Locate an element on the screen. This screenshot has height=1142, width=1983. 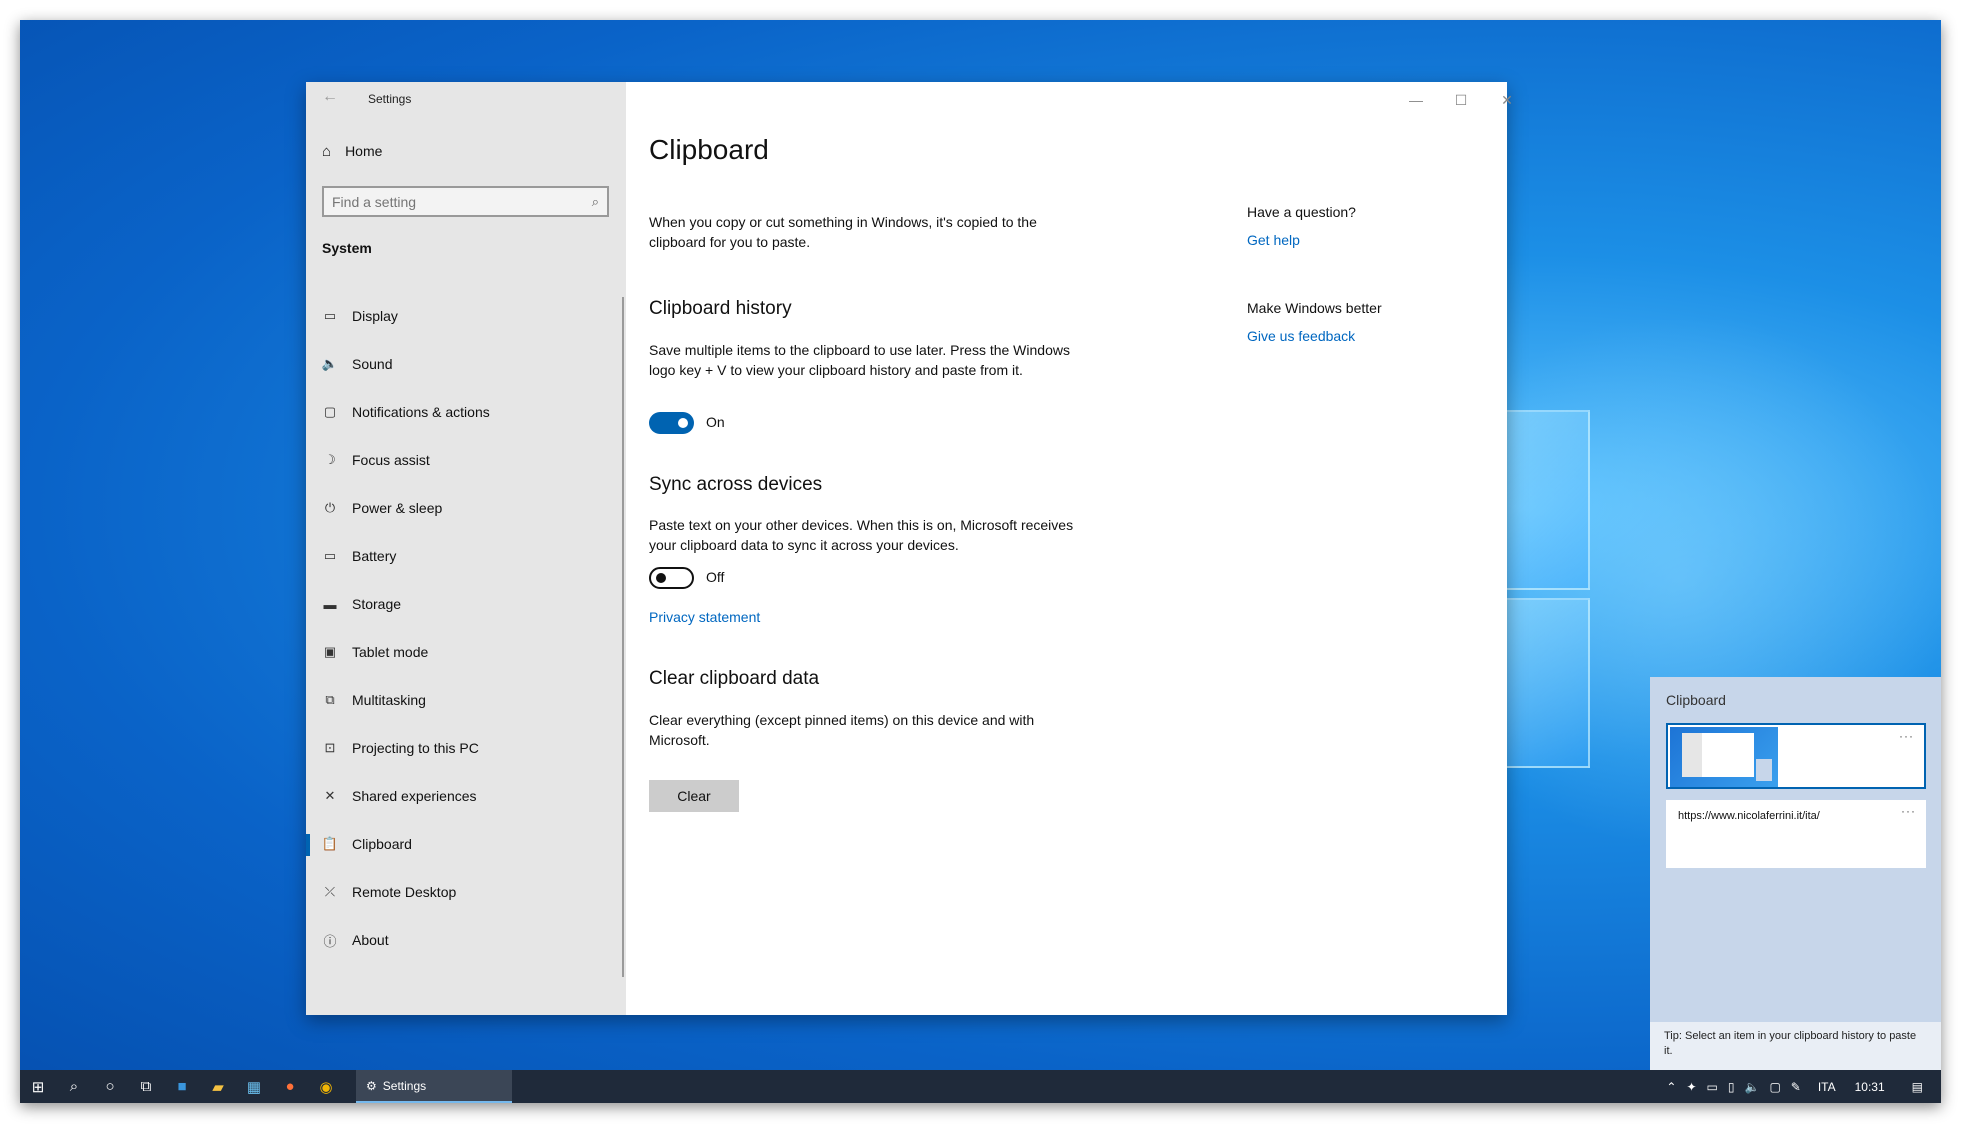
clear-button: Clear is located at coordinates (694, 796).